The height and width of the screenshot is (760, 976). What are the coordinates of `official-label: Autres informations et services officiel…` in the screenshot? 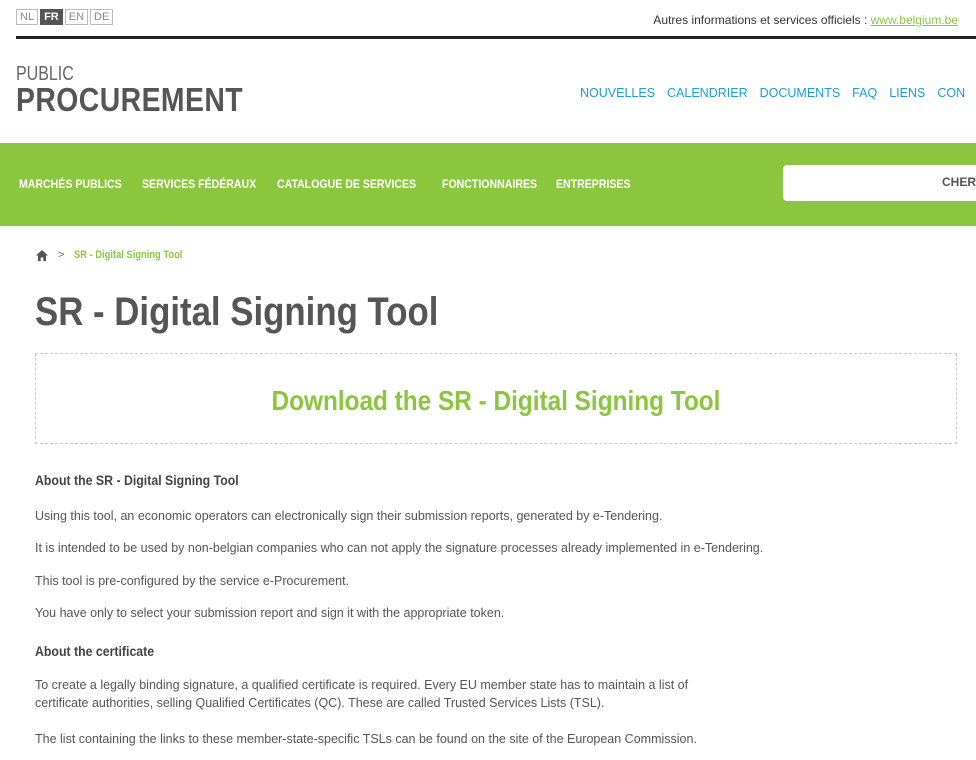 It's located at (762, 20).